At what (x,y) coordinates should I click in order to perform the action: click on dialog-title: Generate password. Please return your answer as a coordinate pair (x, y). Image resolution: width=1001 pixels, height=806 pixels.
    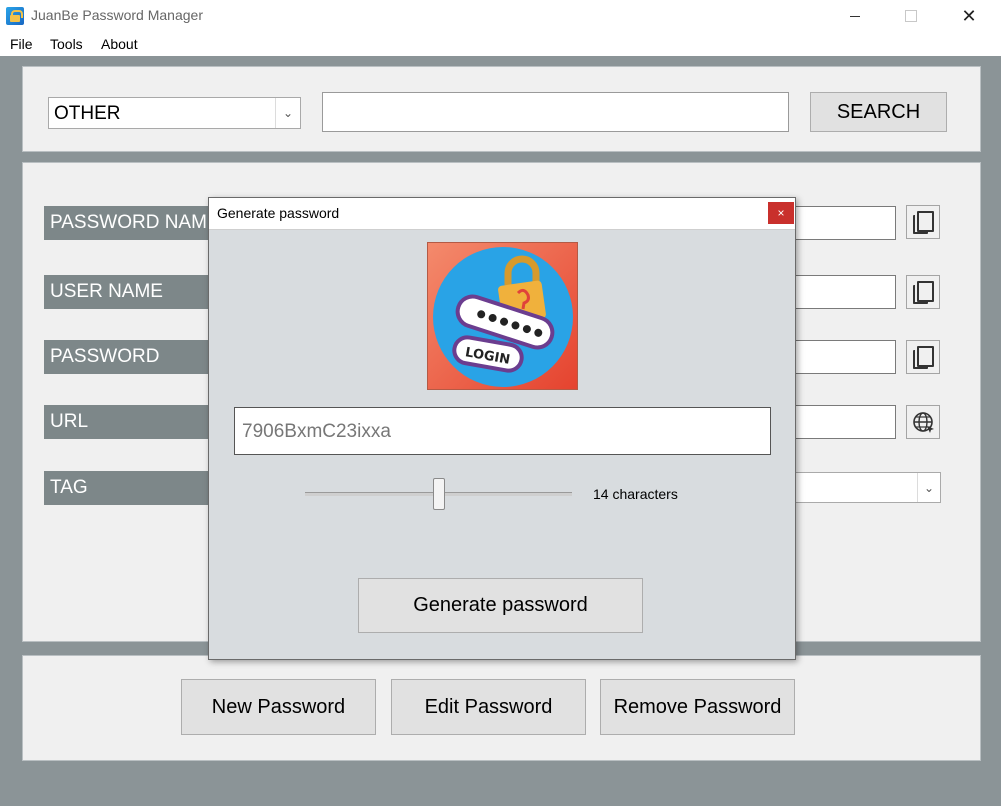
    Looking at the image, I should click on (278, 213).